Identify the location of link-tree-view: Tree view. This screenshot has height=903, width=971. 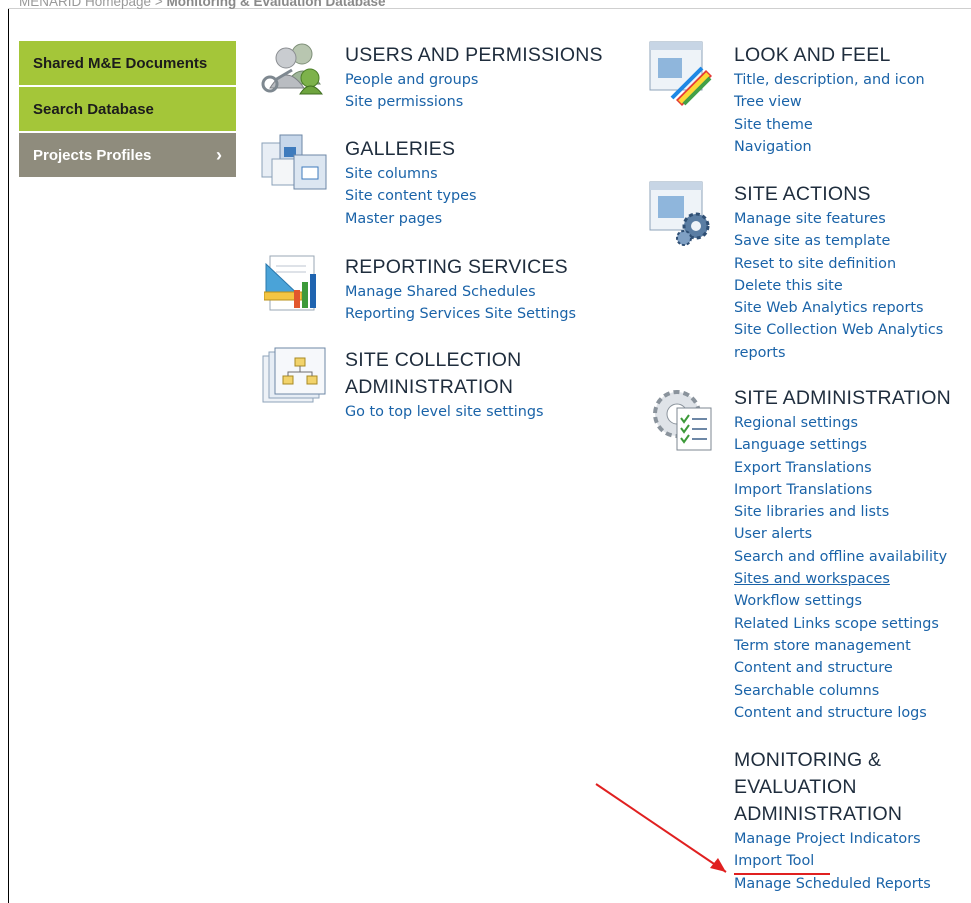
(829, 102).